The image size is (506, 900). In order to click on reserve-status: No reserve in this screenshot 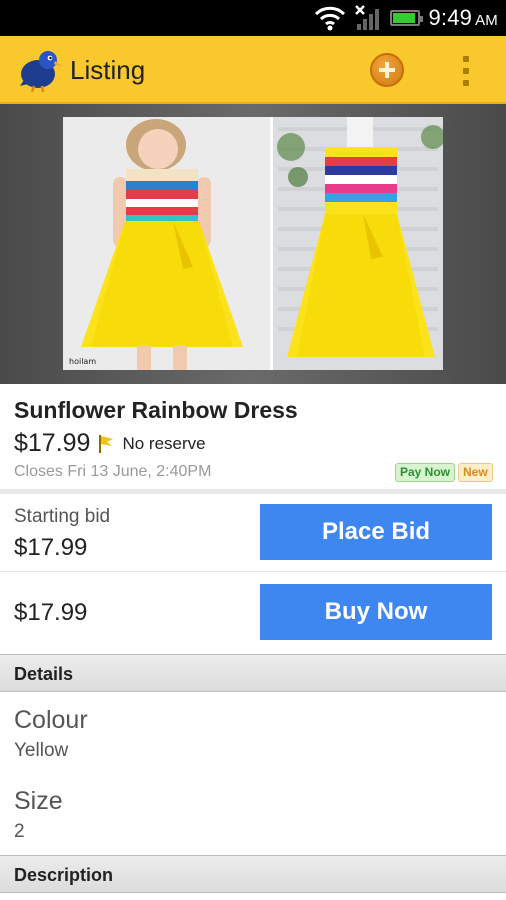, I will do `click(164, 443)`.